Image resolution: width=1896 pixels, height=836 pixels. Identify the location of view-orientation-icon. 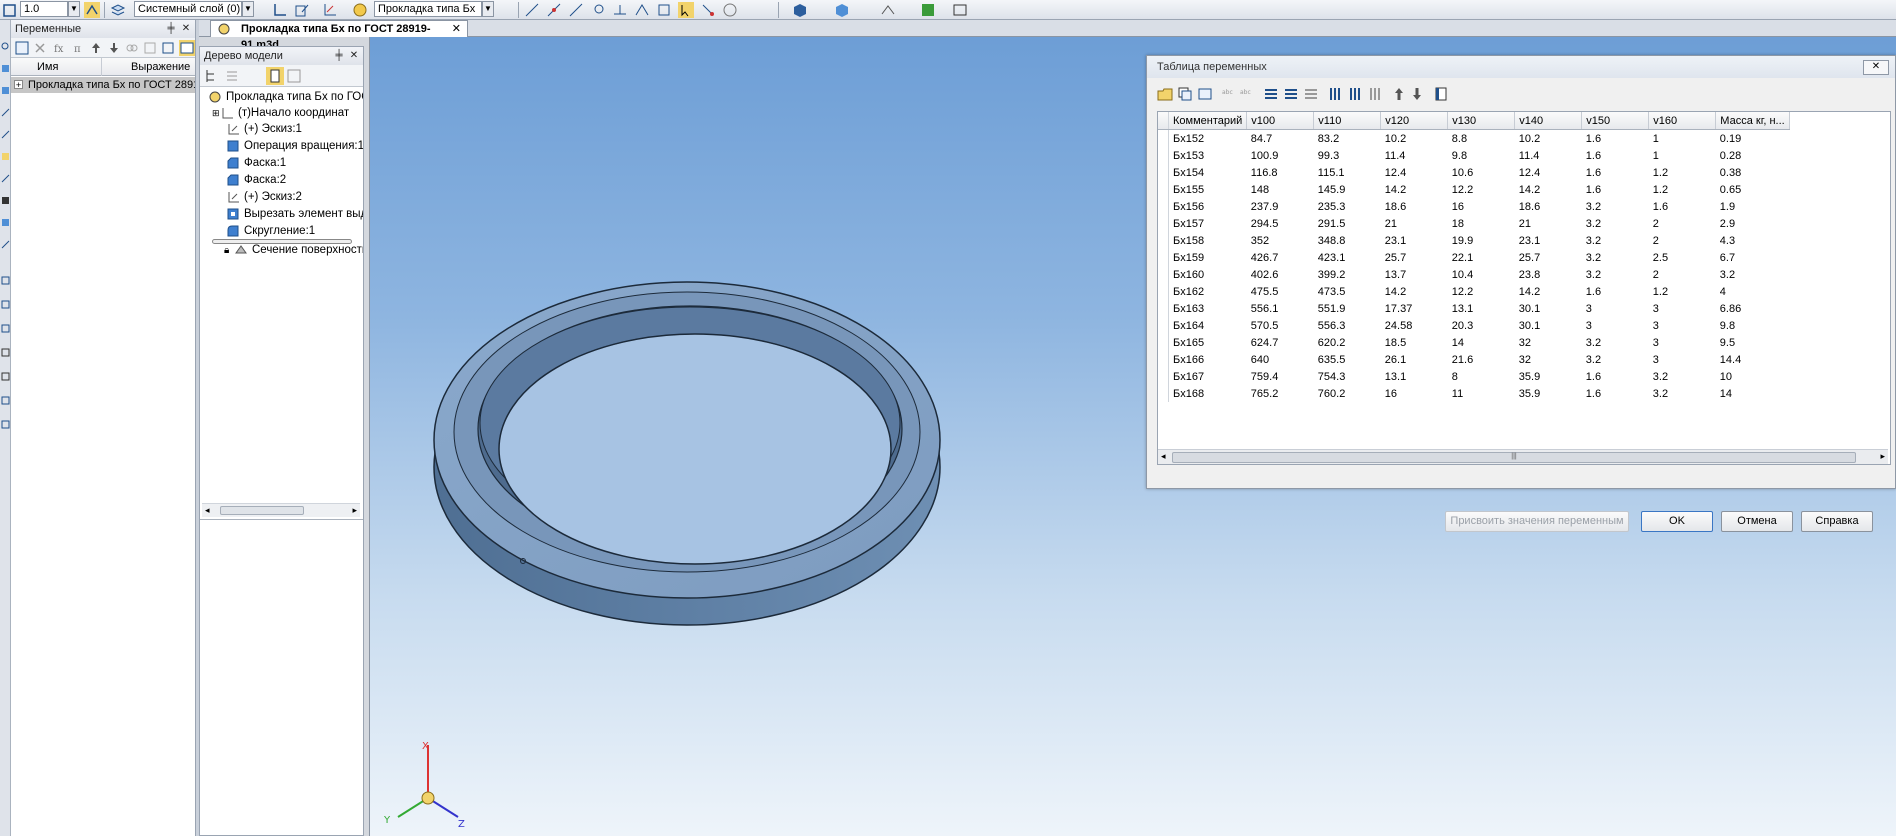
(800, 10).